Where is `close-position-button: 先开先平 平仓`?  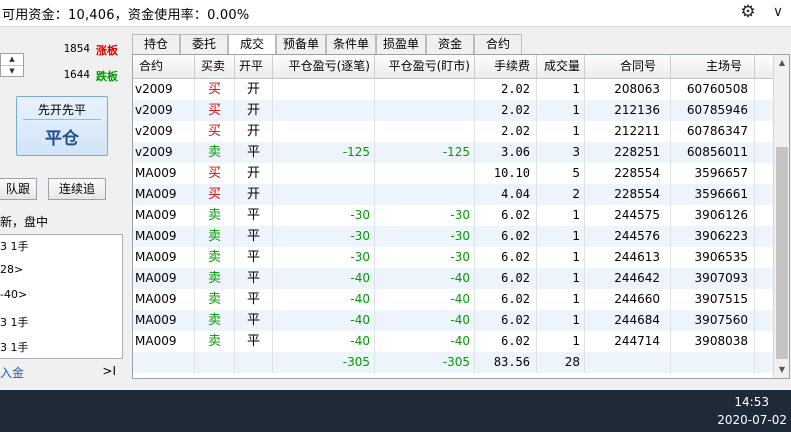
close-position-button: 先开先平 平仓 is located at coordinates (62, 126).